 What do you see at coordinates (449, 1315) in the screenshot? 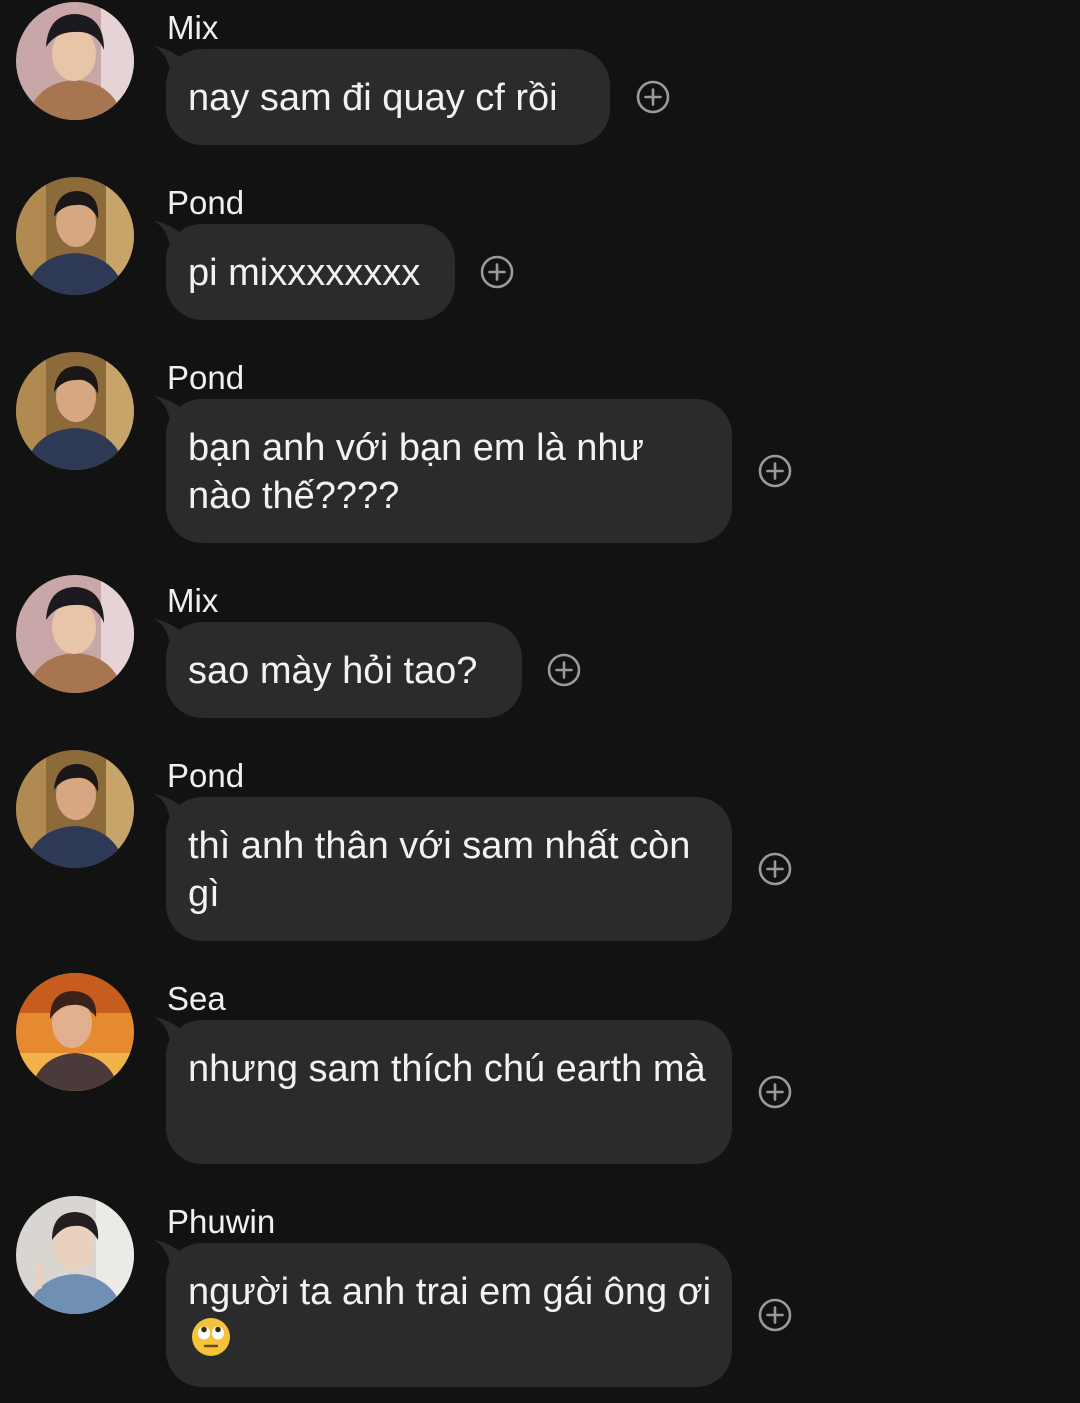
I see `message-bubble: người ta anh trai em gái ông ơi` at bounding box center [449, 1315].